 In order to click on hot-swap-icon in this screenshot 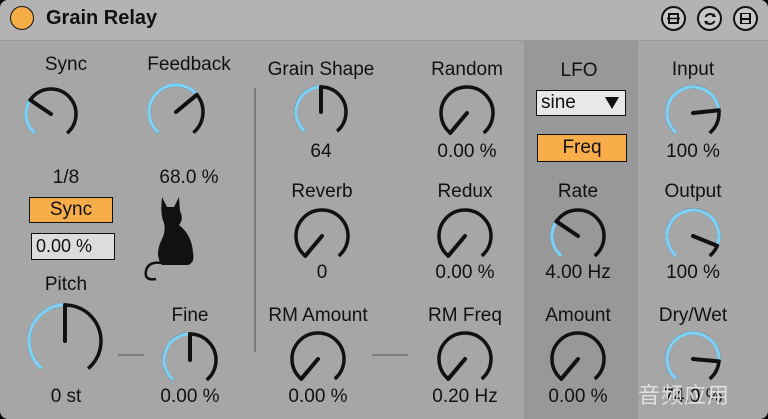, I will do `click(673, 18)`.